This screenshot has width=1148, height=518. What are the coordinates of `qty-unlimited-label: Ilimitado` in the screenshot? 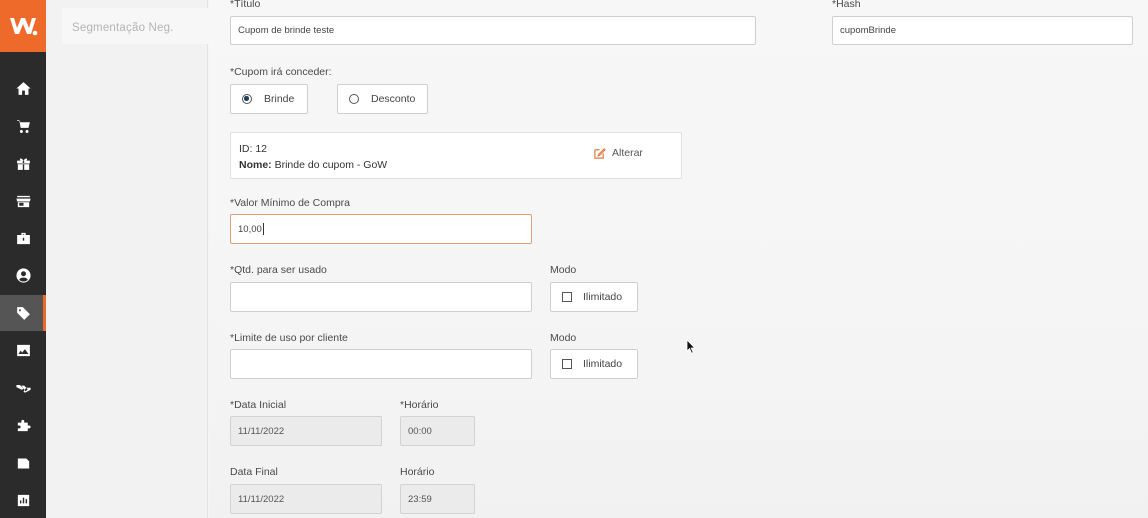 It's located at (603, 297).